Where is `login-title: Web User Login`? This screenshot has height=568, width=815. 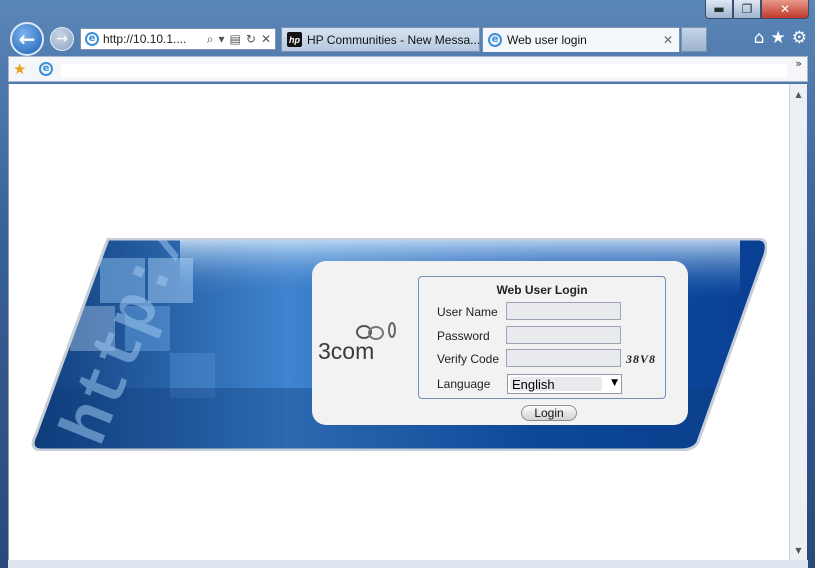
login-title: Web User Login is located at coordinates (542, 290).